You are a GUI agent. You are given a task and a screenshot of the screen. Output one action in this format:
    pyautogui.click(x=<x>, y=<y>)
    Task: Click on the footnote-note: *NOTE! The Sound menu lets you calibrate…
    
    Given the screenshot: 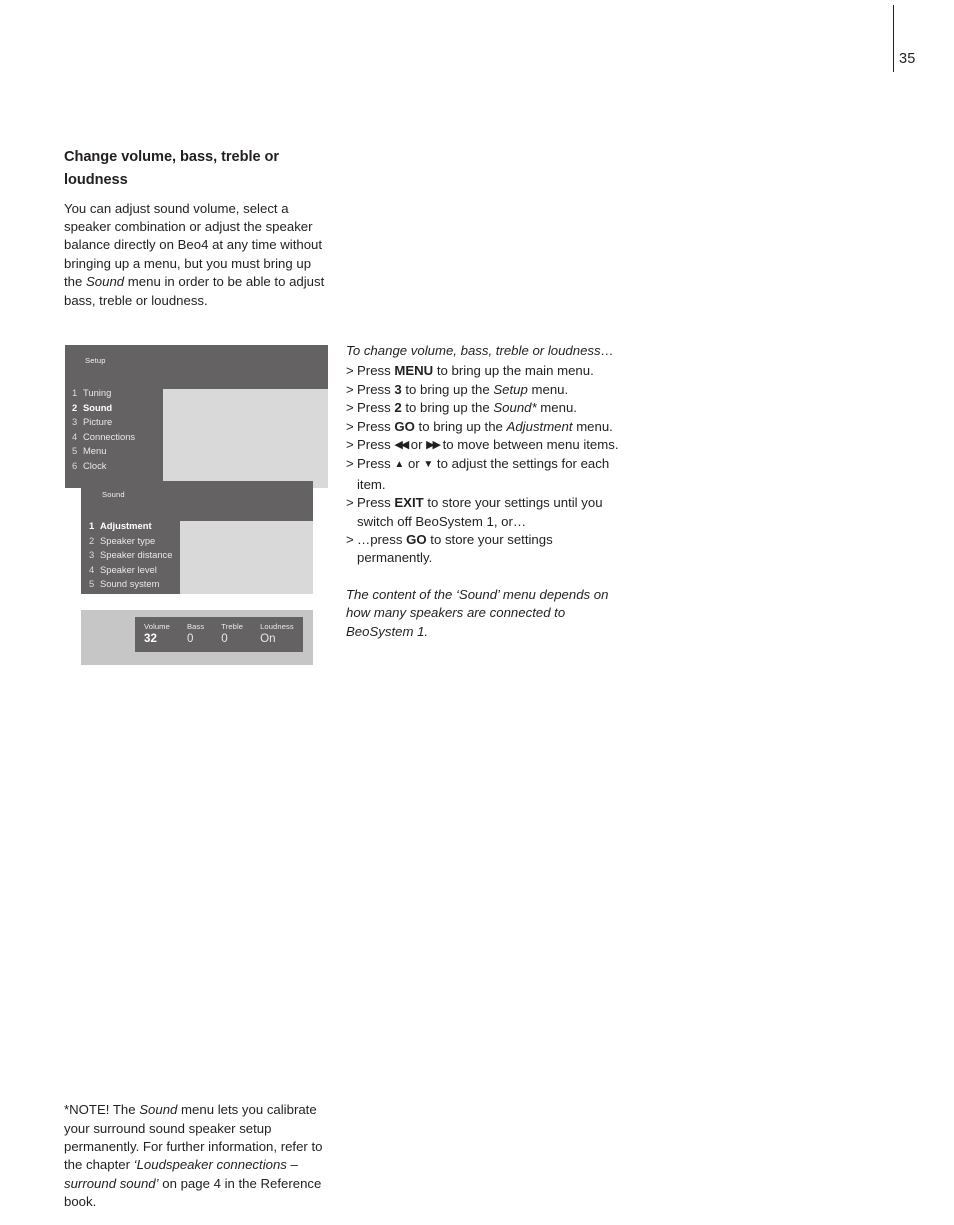 What is the action you would take?
    pyautogui.click(x=199, y=1156)
    